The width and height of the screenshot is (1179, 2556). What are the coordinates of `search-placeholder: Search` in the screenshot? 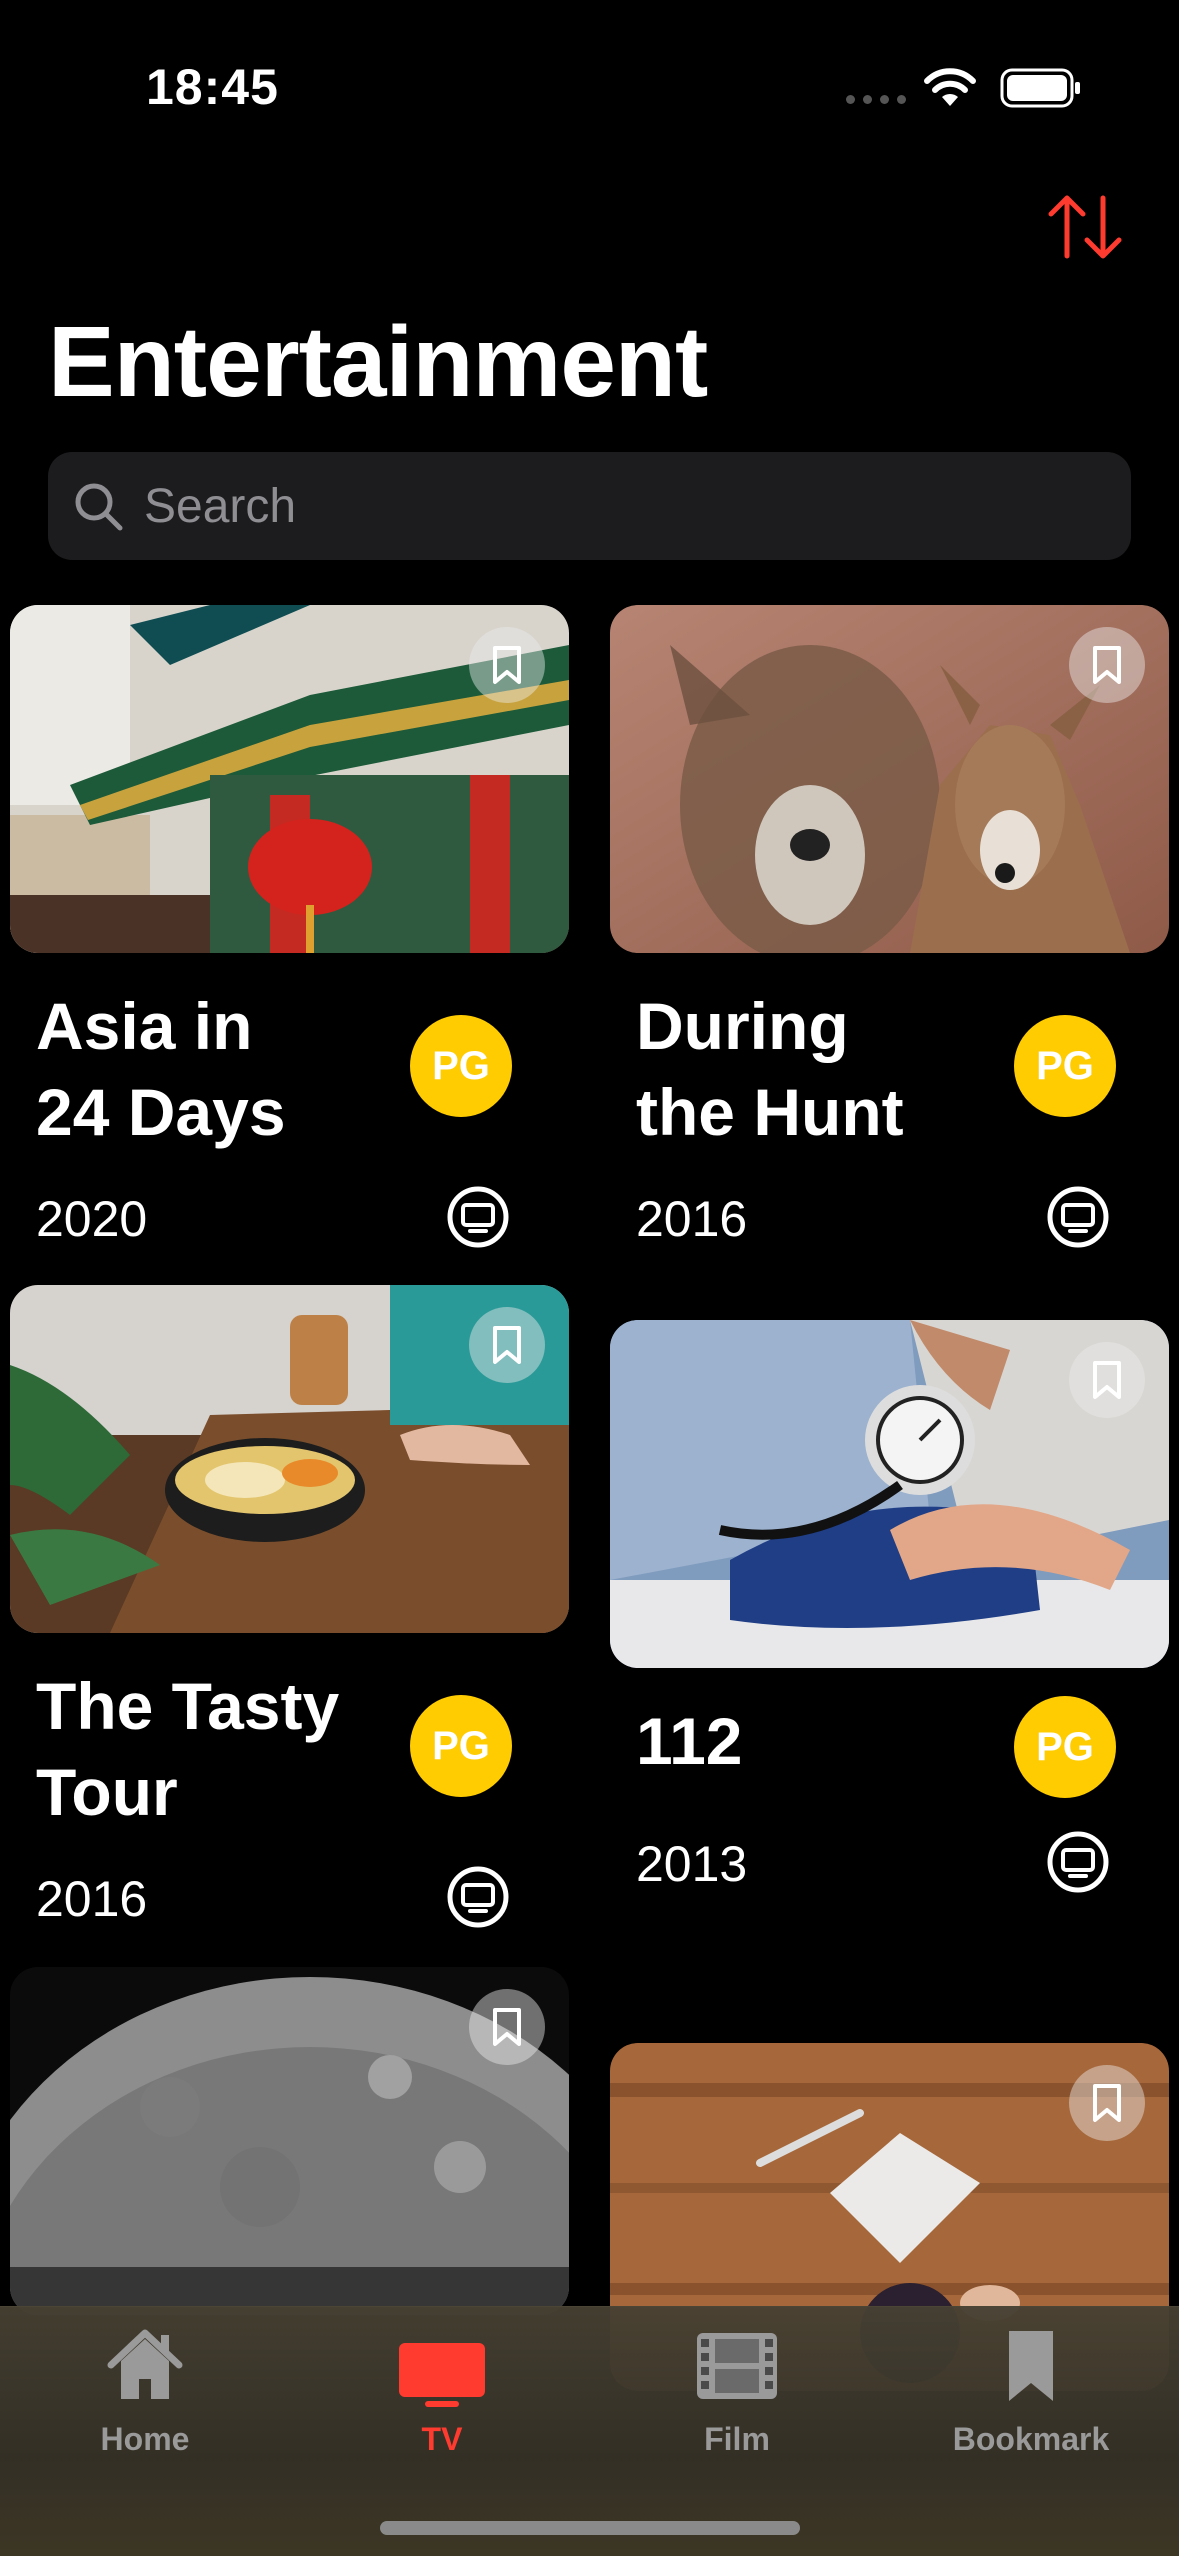 It's located at (220, 506).